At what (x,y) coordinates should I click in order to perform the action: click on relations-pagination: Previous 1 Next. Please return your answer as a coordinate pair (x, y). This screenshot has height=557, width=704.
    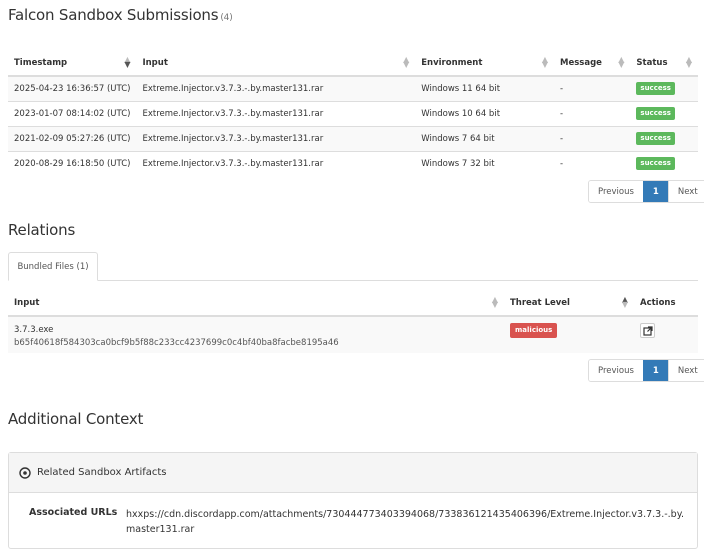
    Looking at the image, I should click on (646, 370).